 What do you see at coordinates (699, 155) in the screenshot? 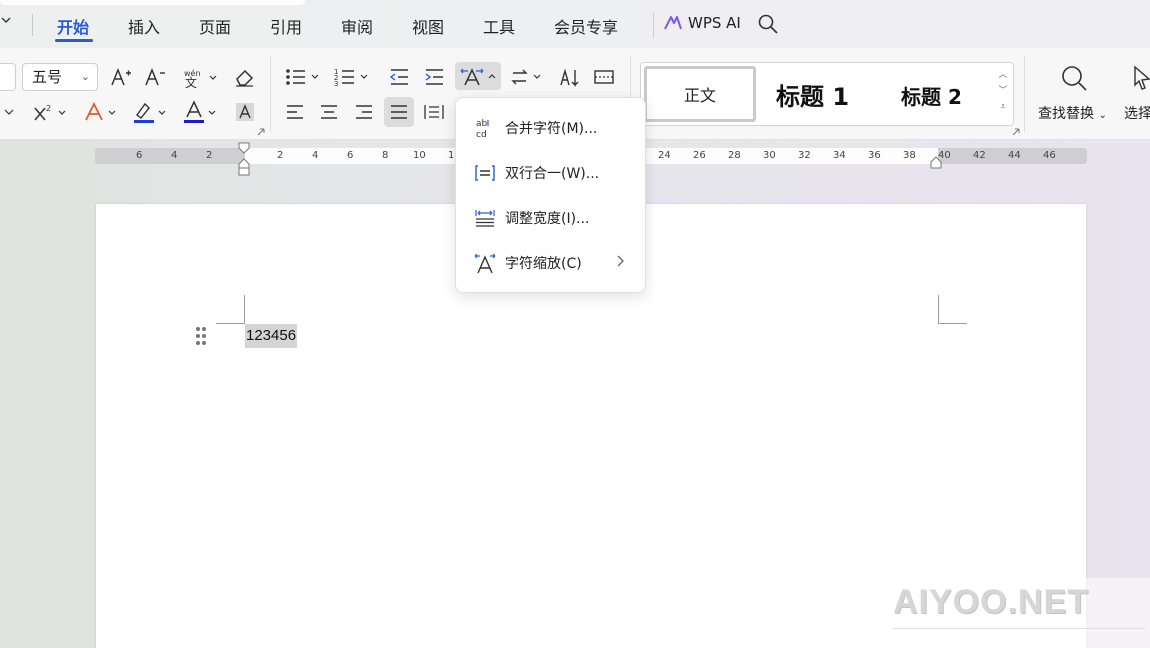
I see `ruler-tick: 26` at bounding box center [699, 155].